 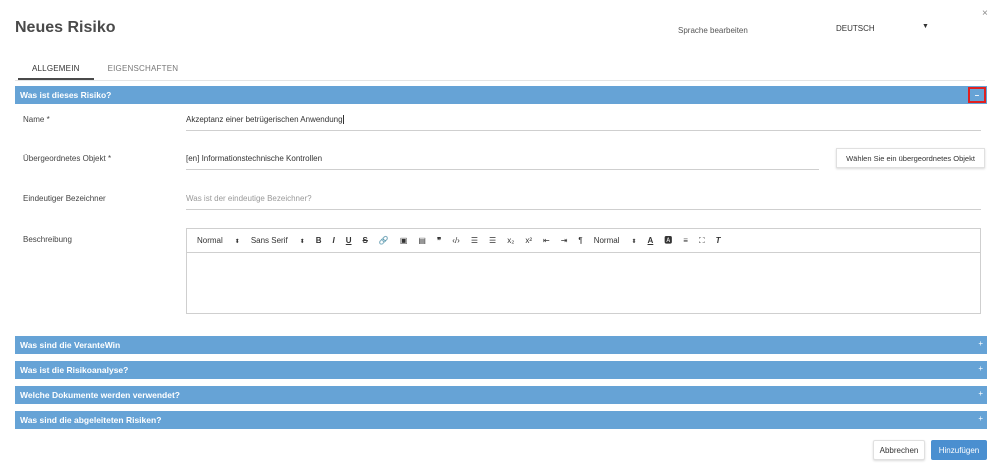 I want to click on text-color-icon: A, so click(x=651, y=240).